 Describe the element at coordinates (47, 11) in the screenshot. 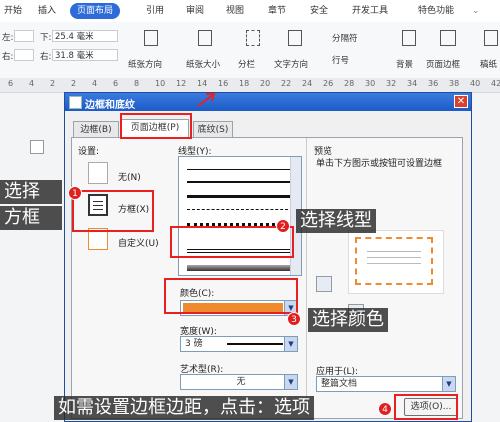

I see `menu-insert: 插入` at that location.